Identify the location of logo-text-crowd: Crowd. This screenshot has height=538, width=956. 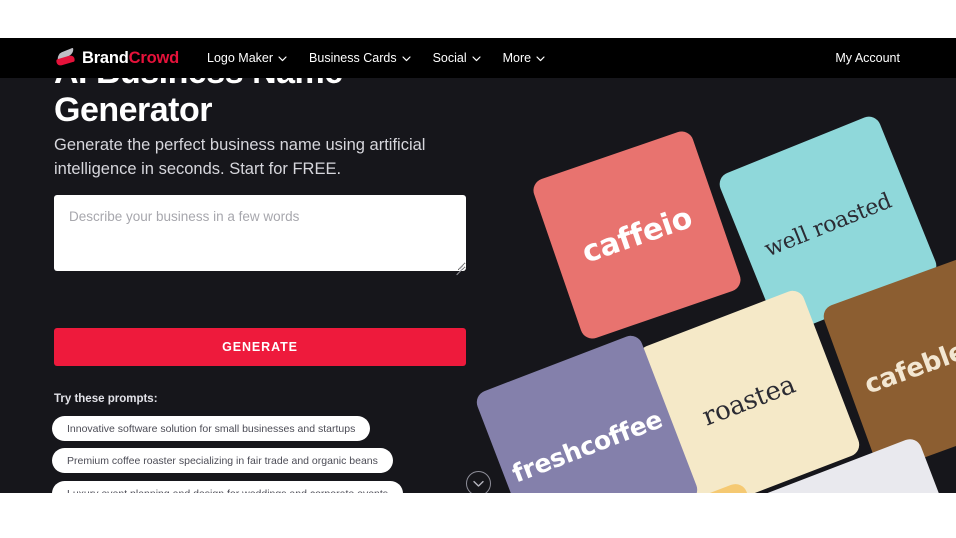
(154, 57).